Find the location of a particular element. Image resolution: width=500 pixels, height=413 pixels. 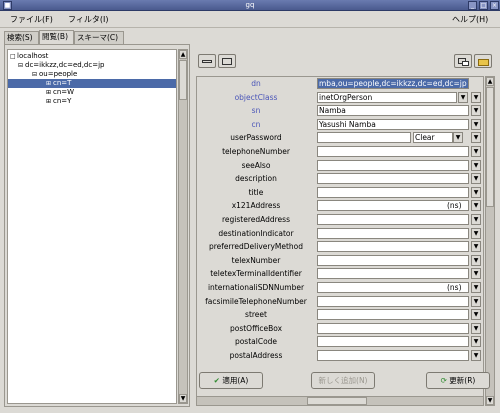

menu-file: ファイル(F) is located at coordinates (31, 19).